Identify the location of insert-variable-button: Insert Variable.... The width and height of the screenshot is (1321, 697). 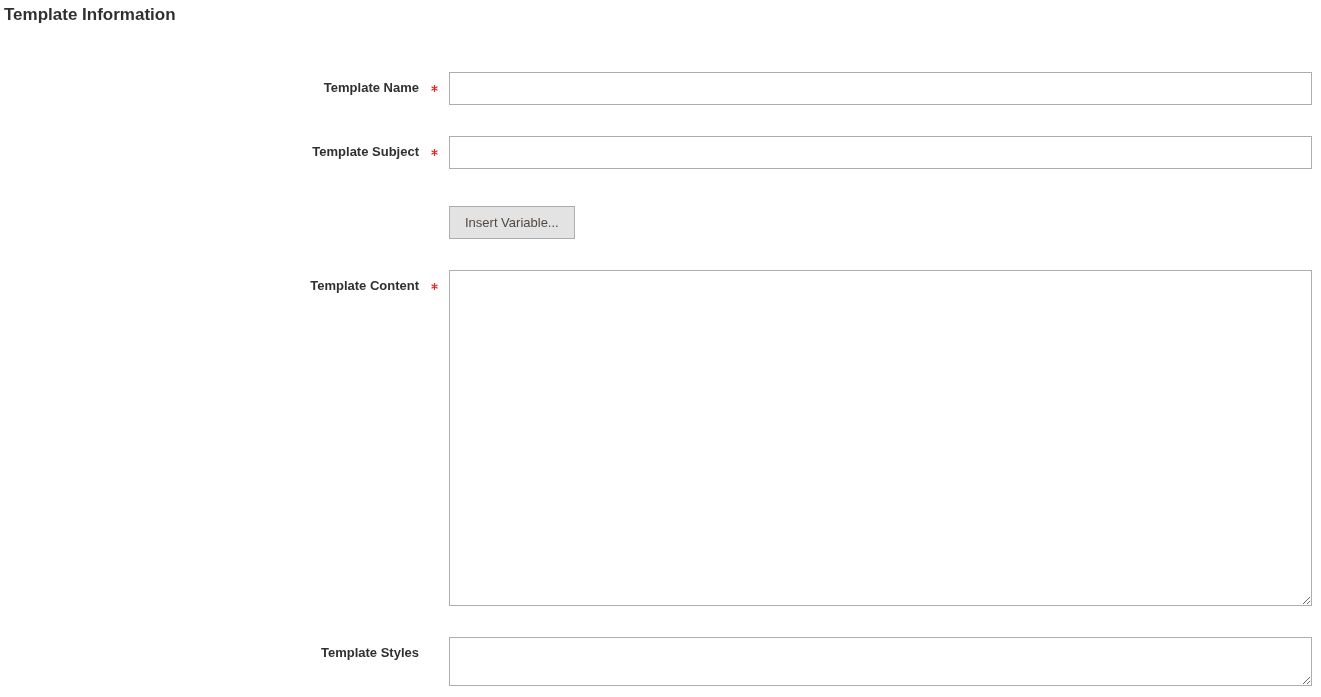
(512, 222).